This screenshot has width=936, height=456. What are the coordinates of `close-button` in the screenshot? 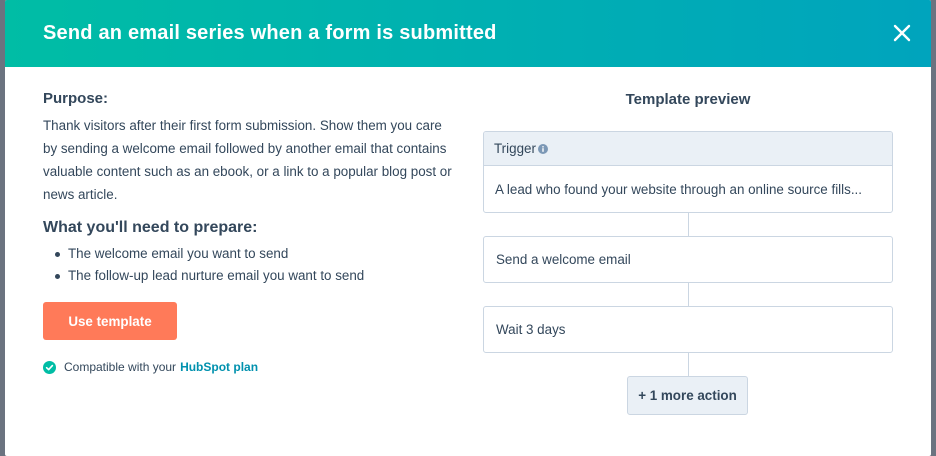 It's located at (902, 33).